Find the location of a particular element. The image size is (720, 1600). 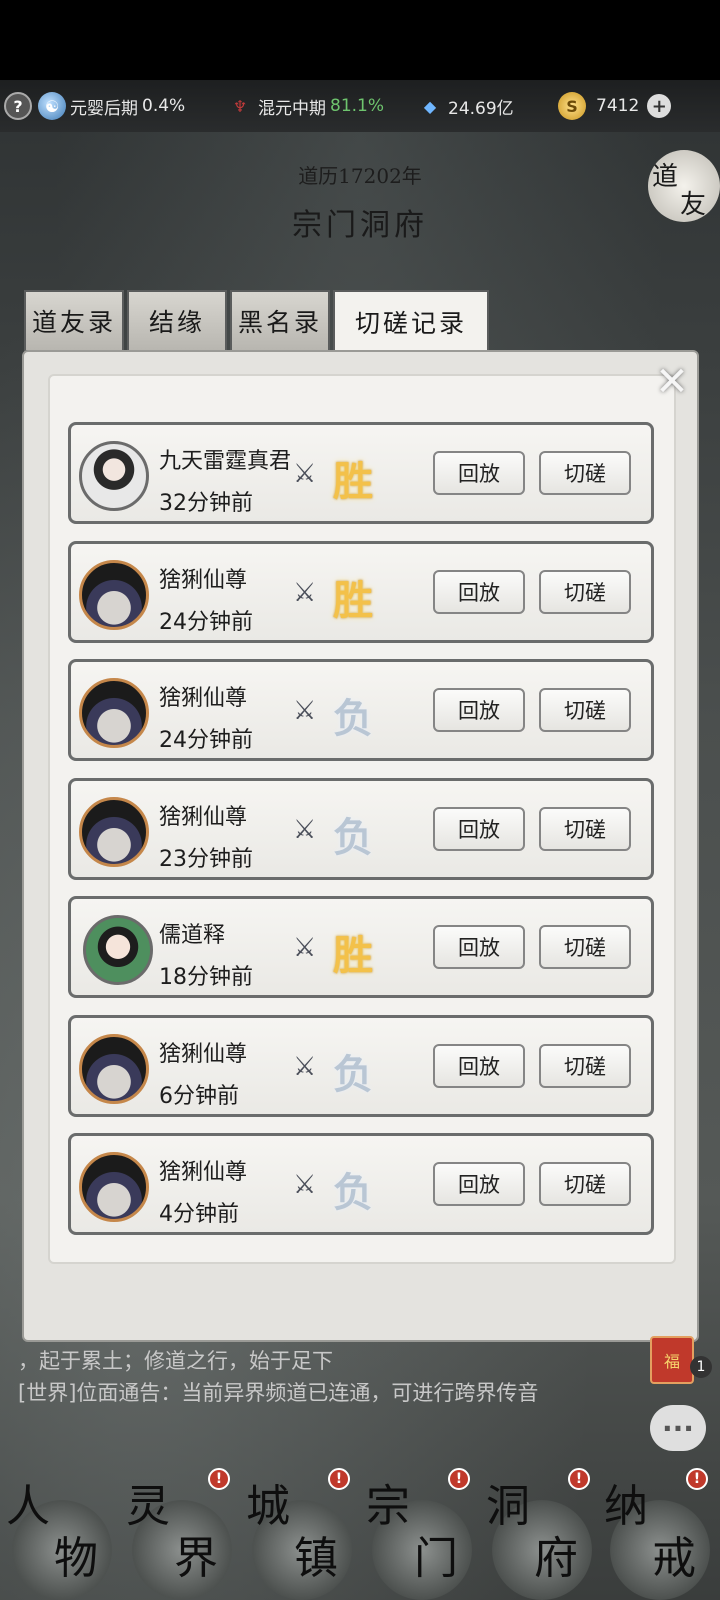

nav-char-1: 城 is located at coordinates (268, 1506).